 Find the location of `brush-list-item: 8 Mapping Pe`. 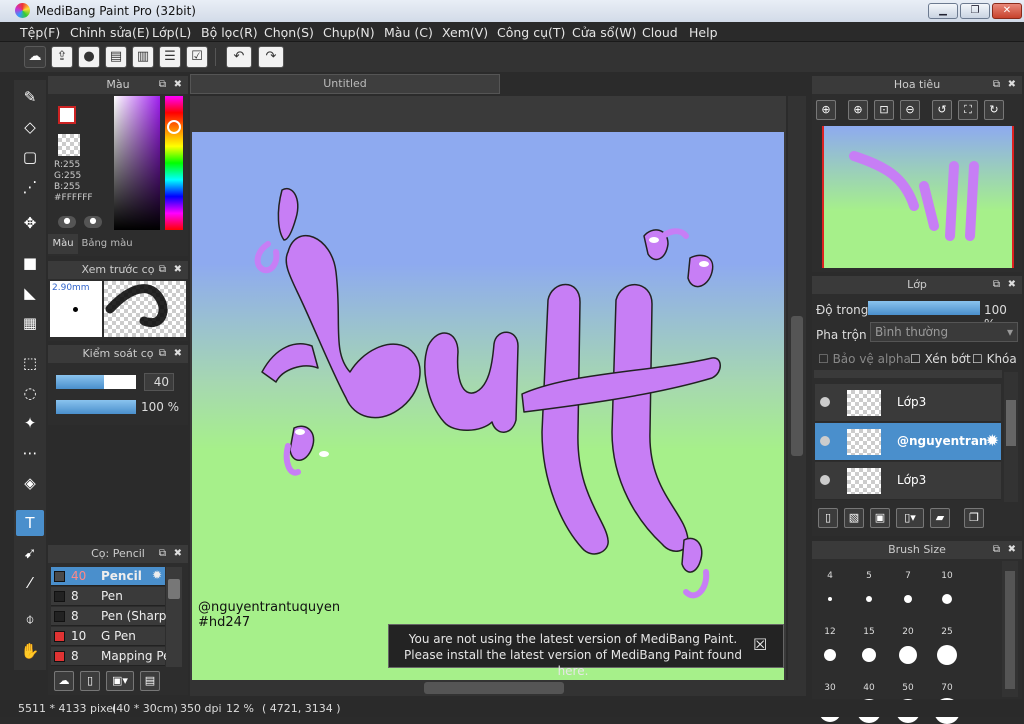

brush-list-item: 8 Mapping Pe is located at coordinates (111, 656).